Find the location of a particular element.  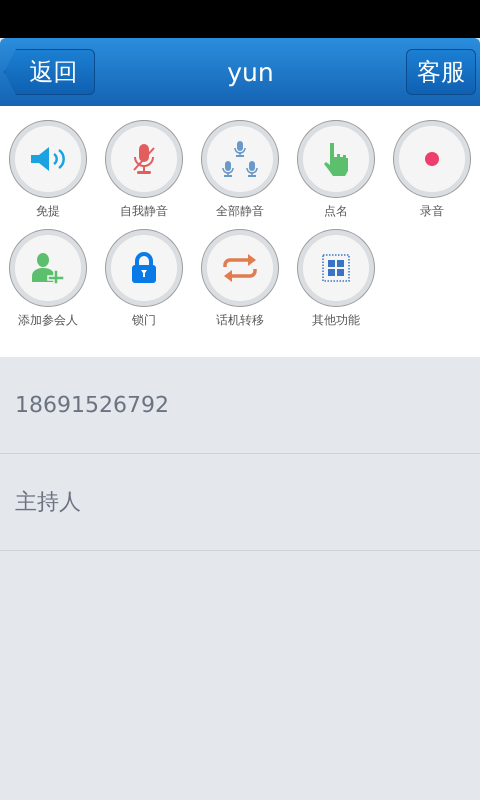

add-person-icon is located at coordinates (48, 268).